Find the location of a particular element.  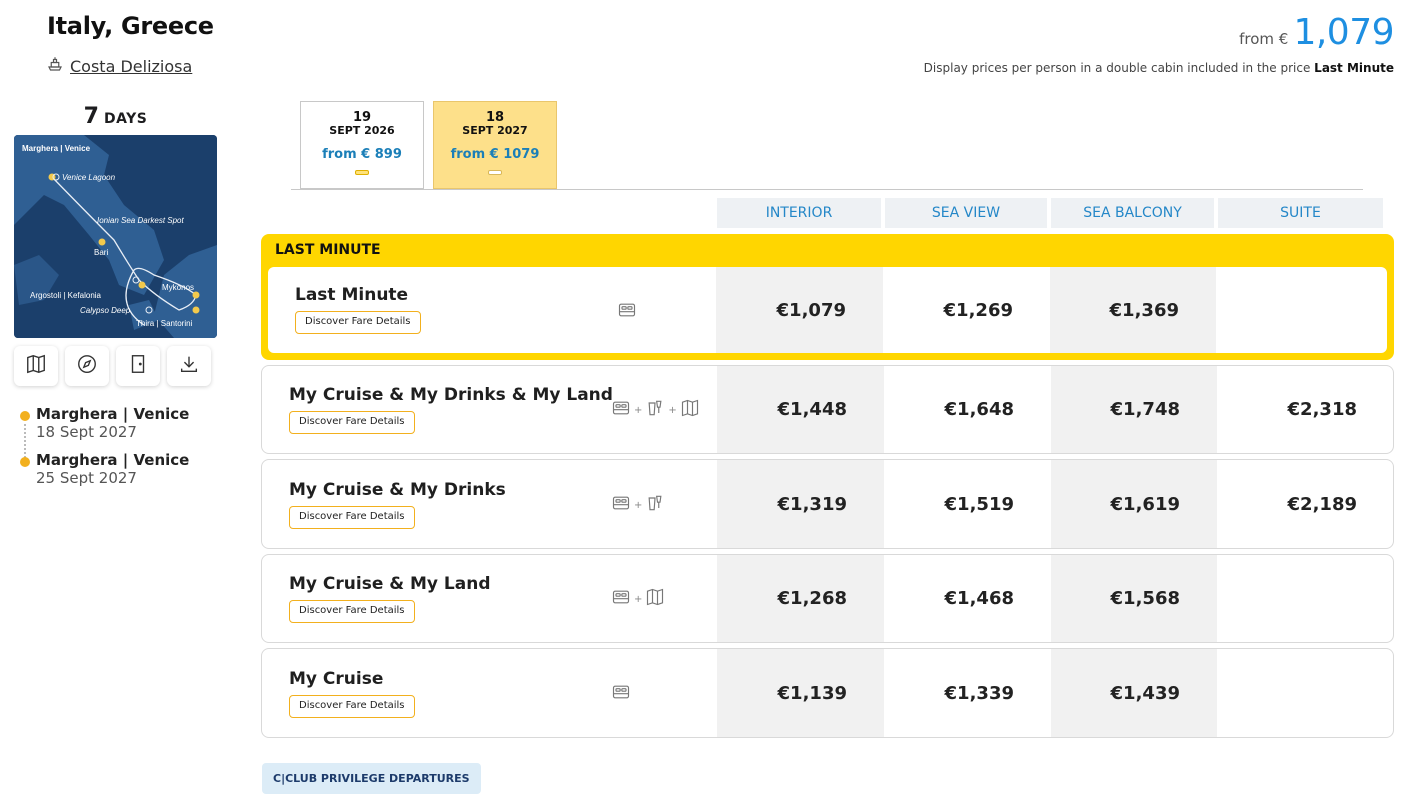

price-summary: from € 1,079 is located at coordinates (1316, 32).